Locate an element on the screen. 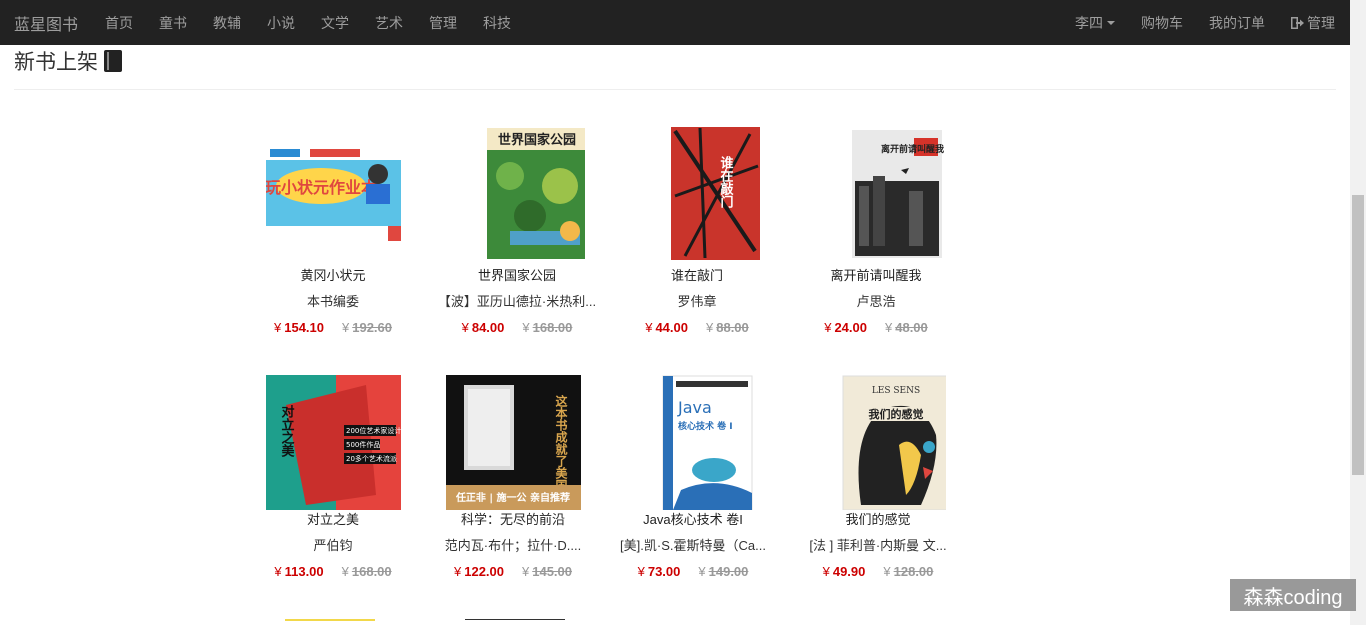 Image resolution: width=1366 pixels, height=625 pixels. cover-text: 对立之美 is located at coordinates (286, 431).